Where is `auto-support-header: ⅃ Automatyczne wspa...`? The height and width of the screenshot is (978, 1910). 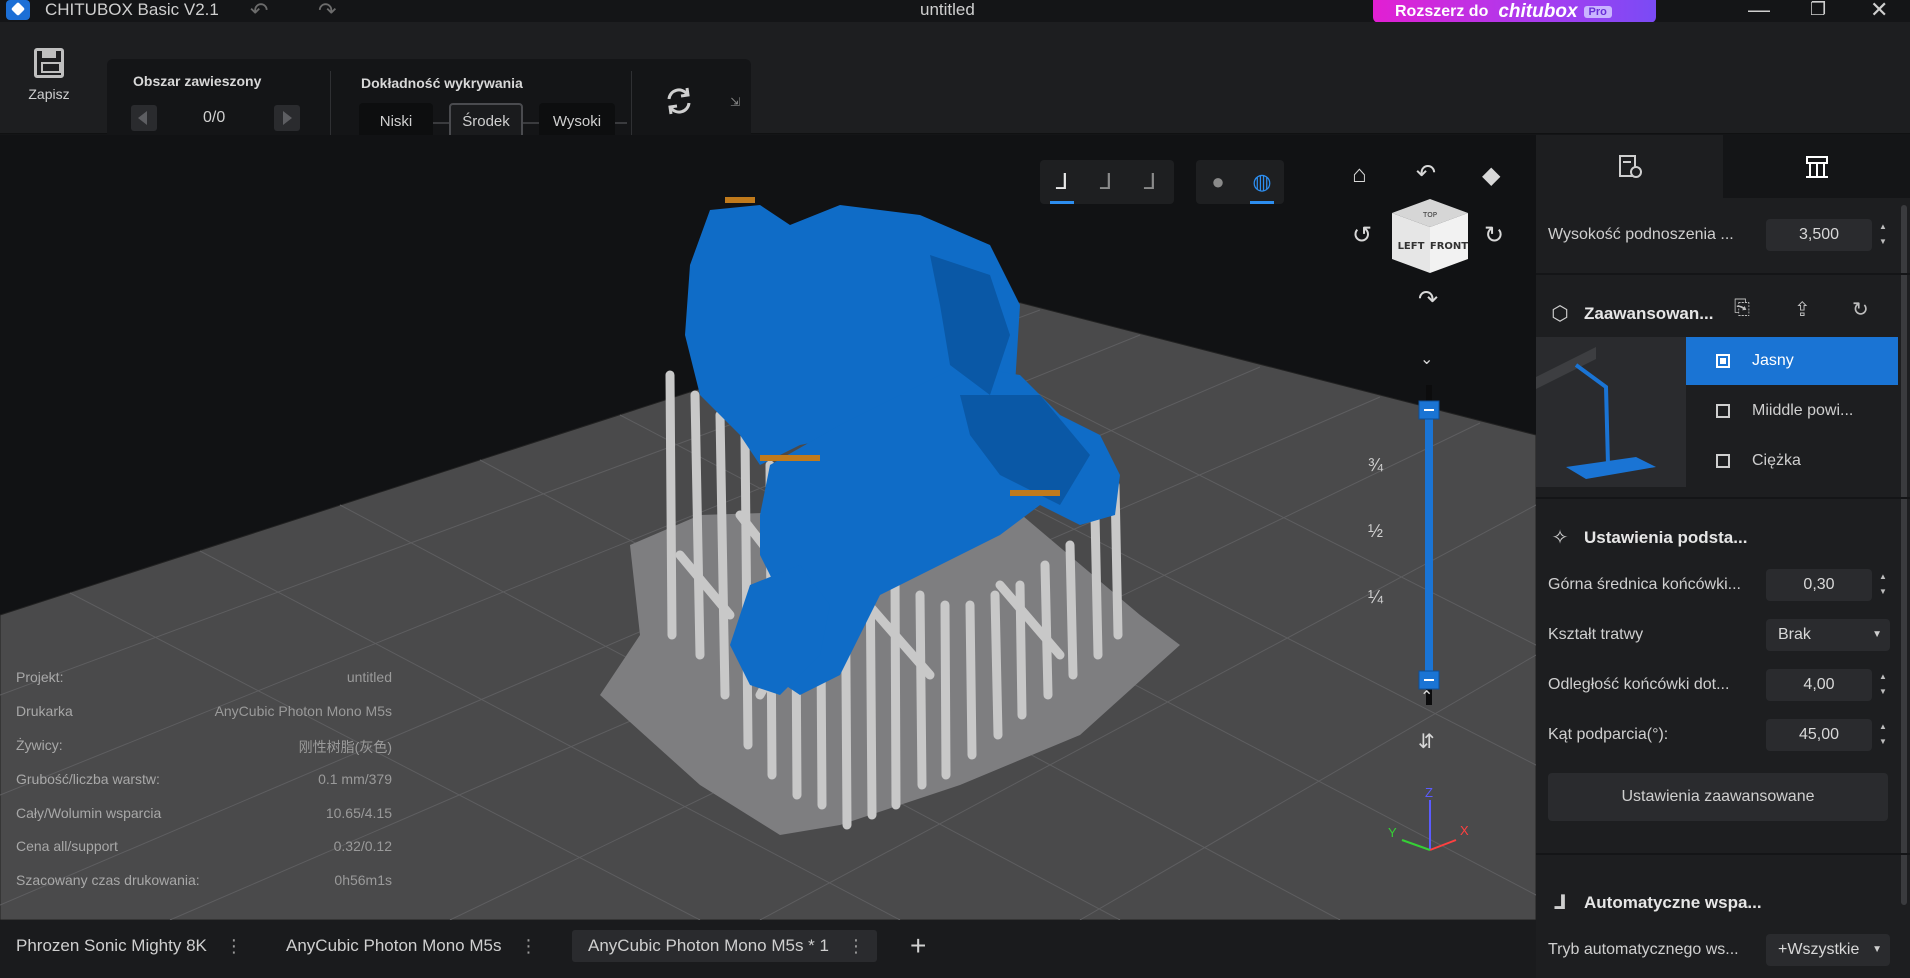 auto-support-header: ⅃ Automatyczne wspa... is located at coordinates (1655, 902).